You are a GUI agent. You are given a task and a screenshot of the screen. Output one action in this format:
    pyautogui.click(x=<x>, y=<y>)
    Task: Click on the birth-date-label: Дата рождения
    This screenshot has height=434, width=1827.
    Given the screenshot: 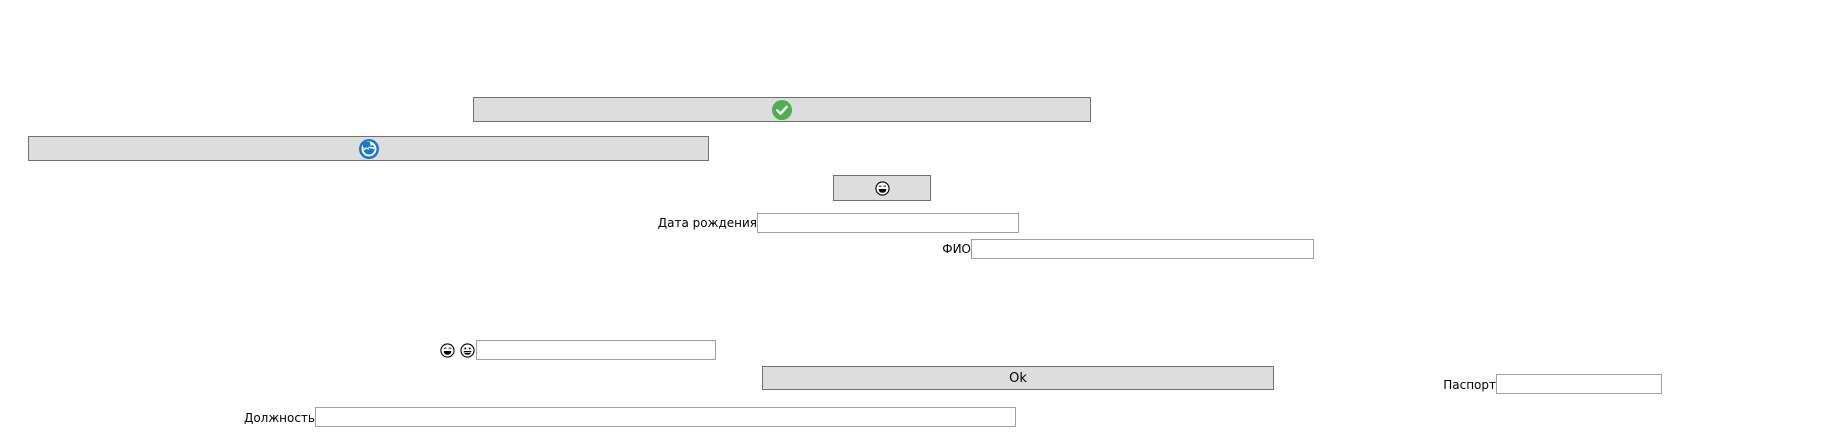 What is the action you would take?
    pyautogui.click(x=707, y=223)
    